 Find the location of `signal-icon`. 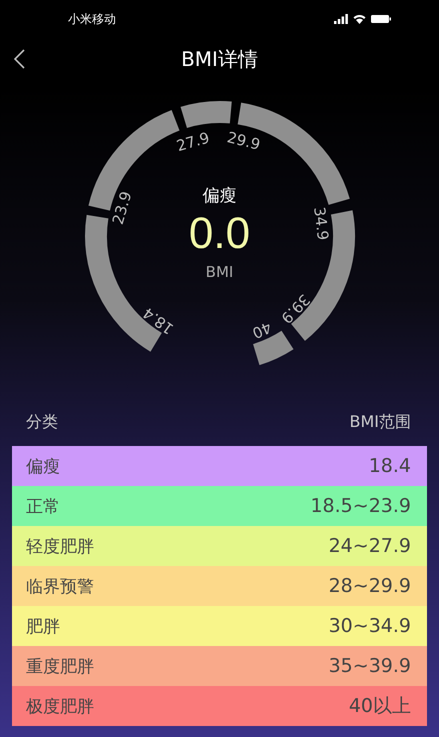

signal-icon is located at coordinates (341, 19).